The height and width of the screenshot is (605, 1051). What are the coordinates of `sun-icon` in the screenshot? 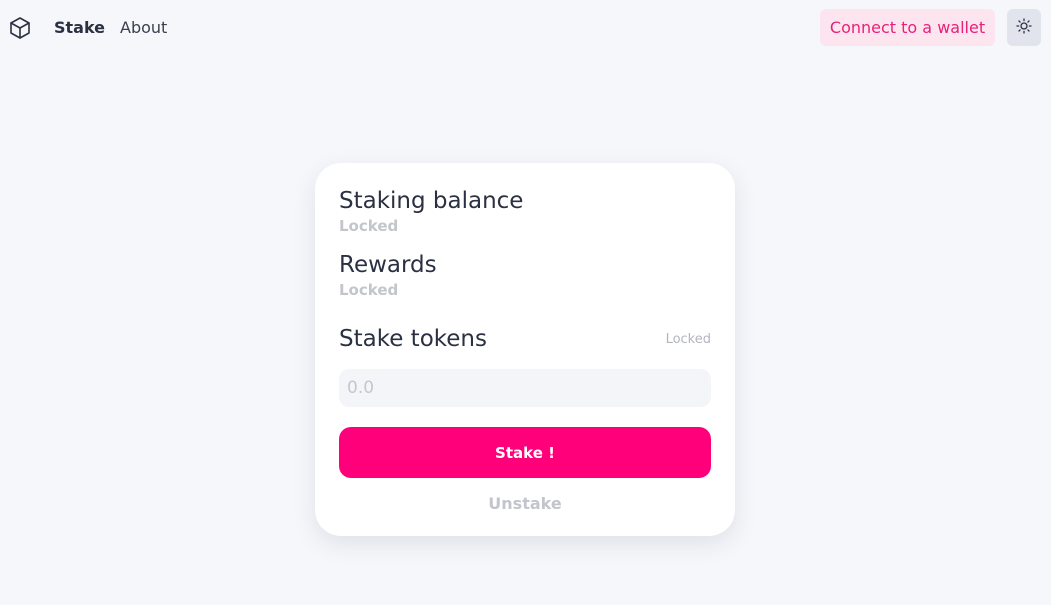 It's located at (1024, 27).